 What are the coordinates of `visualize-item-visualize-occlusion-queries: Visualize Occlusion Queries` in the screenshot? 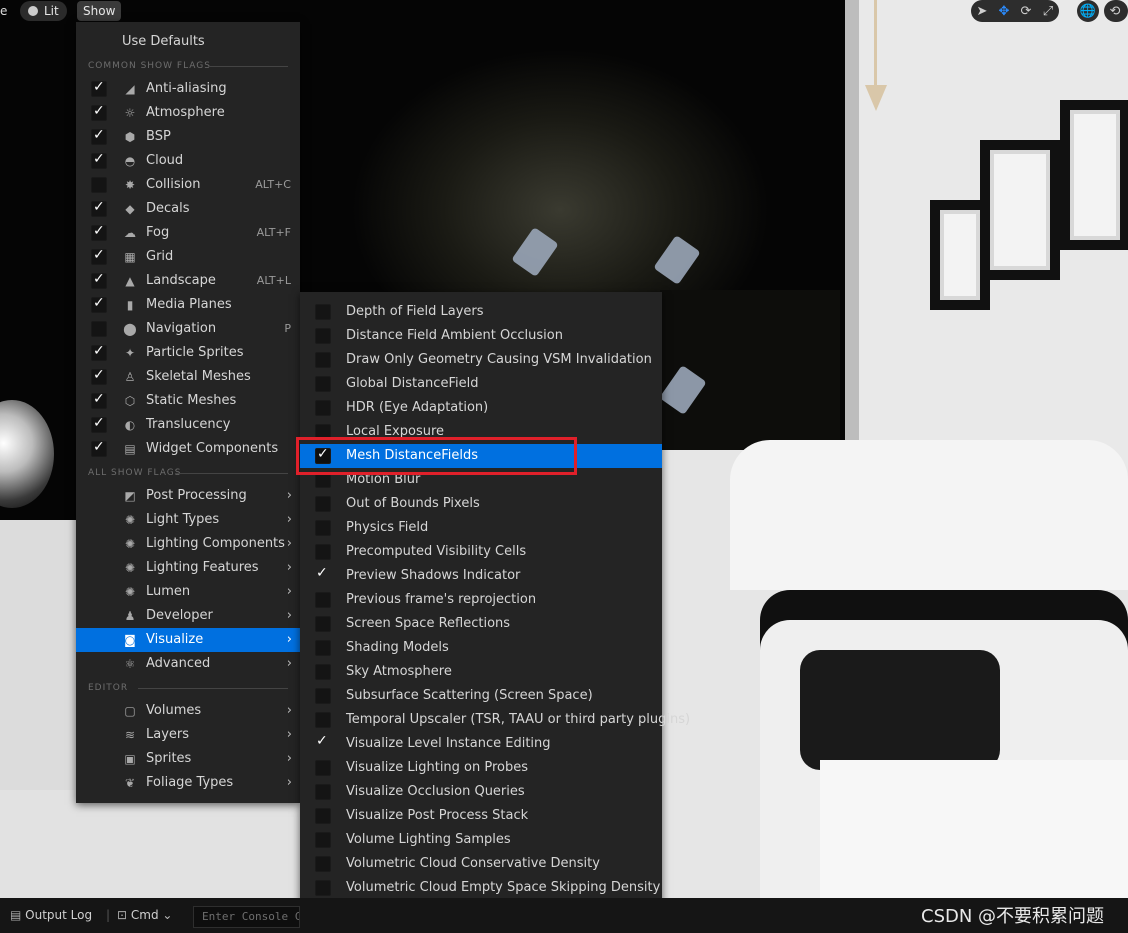 It's located at (481, 792).